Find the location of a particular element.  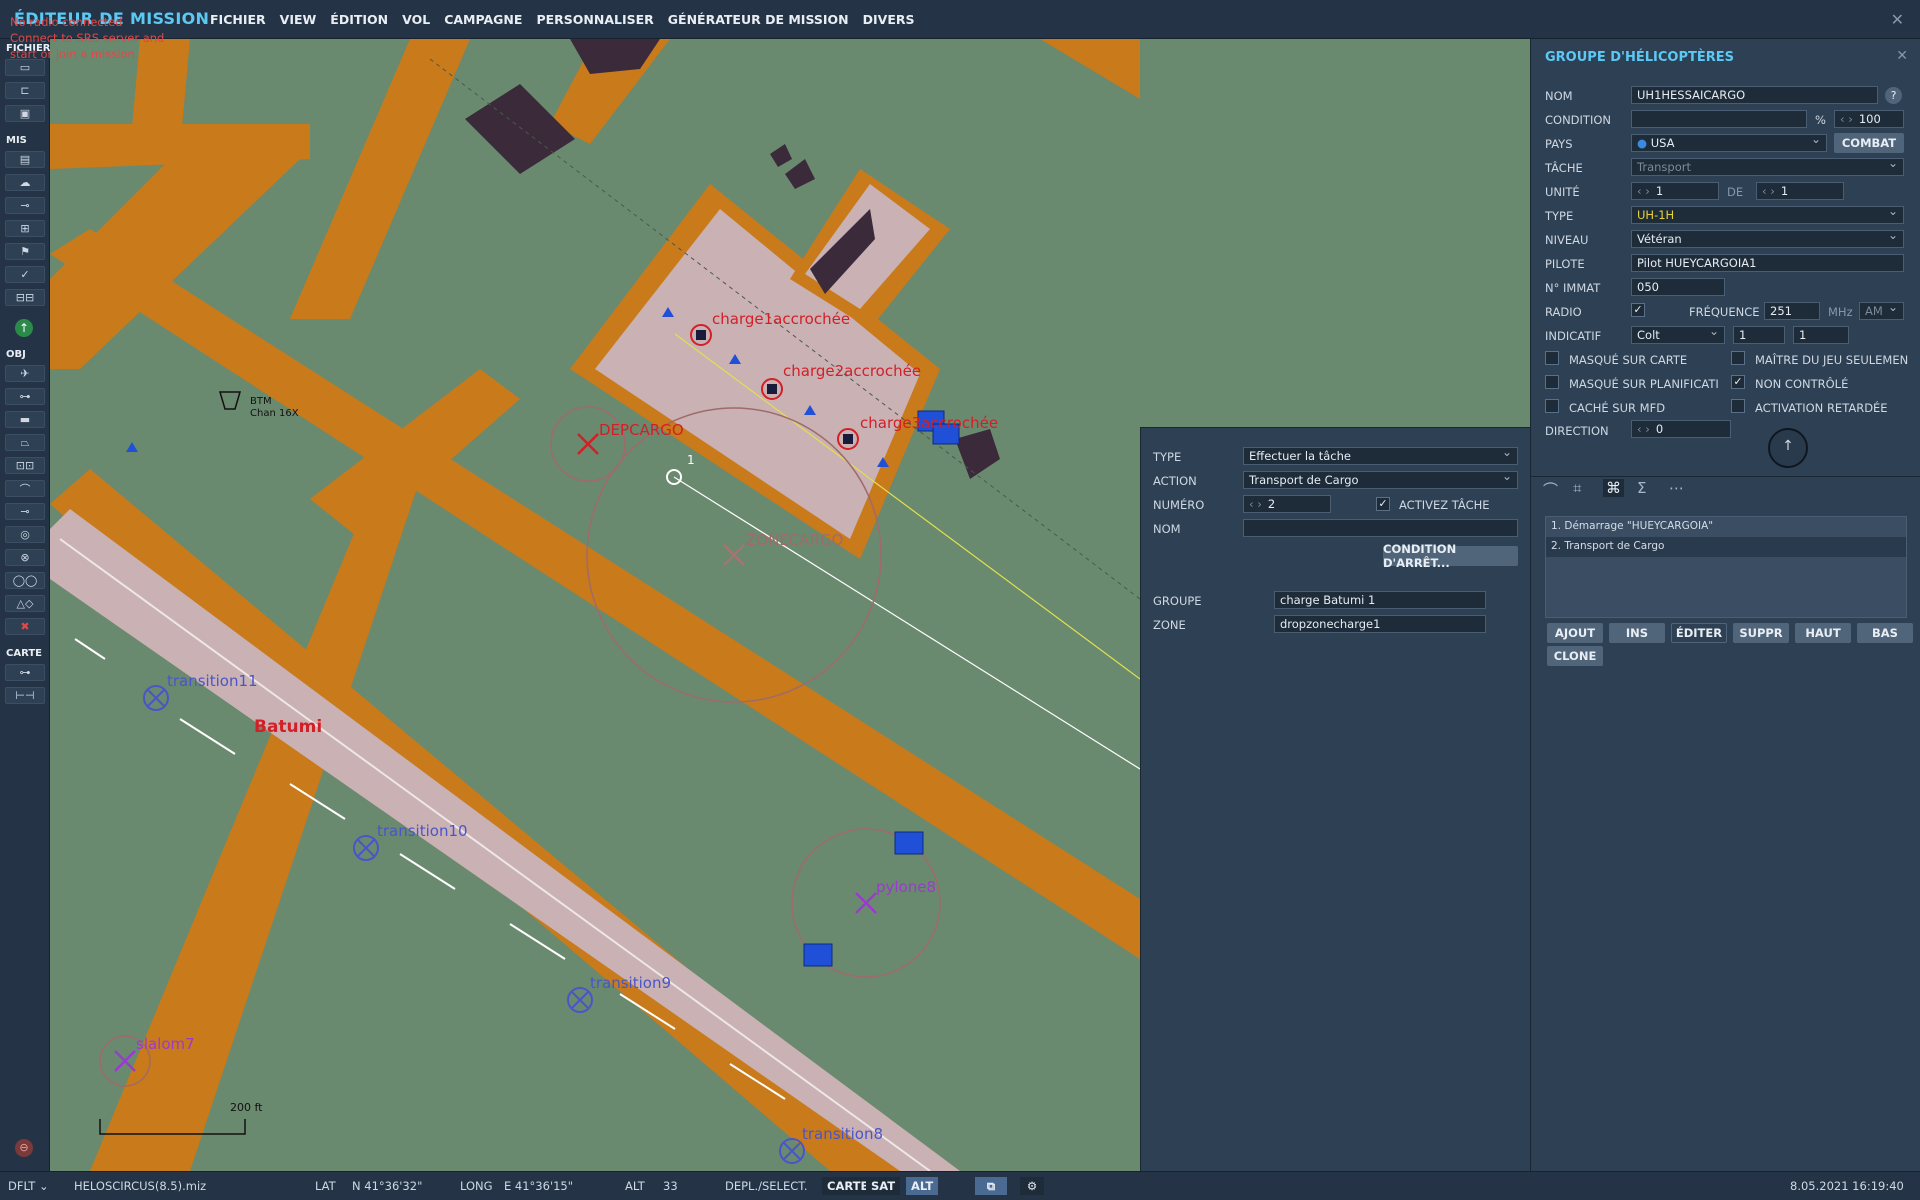

ground-unit-icon: ▬ is located at coordinates (25, 419).